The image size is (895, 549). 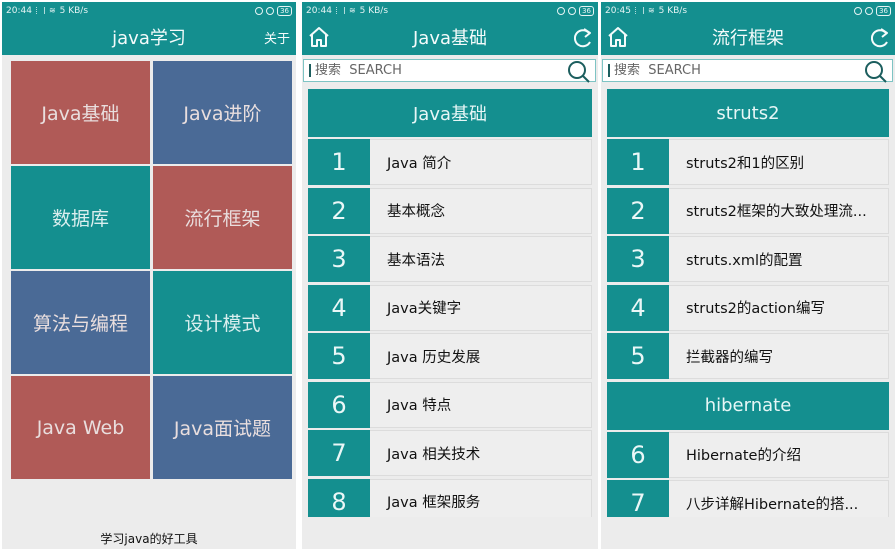 I want to click on section-header-struts2: struts2, so click(x=748, y=113).